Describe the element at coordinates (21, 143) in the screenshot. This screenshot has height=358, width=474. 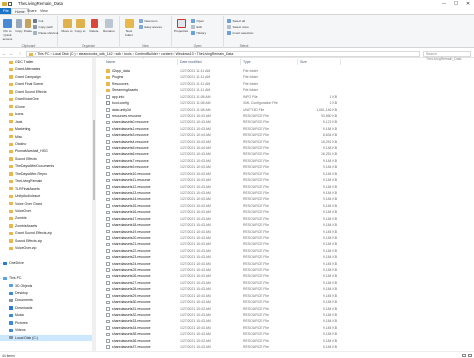
I see `sidebar-item-label: Otosho` at that location.